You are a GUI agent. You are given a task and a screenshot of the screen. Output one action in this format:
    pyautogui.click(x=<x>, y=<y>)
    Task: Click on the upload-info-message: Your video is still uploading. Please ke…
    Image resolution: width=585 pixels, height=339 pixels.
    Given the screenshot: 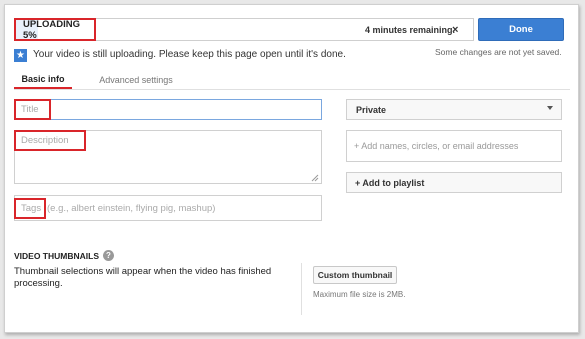 What is the action you would take?
    pyautogui.click(x=189, y=54)
    